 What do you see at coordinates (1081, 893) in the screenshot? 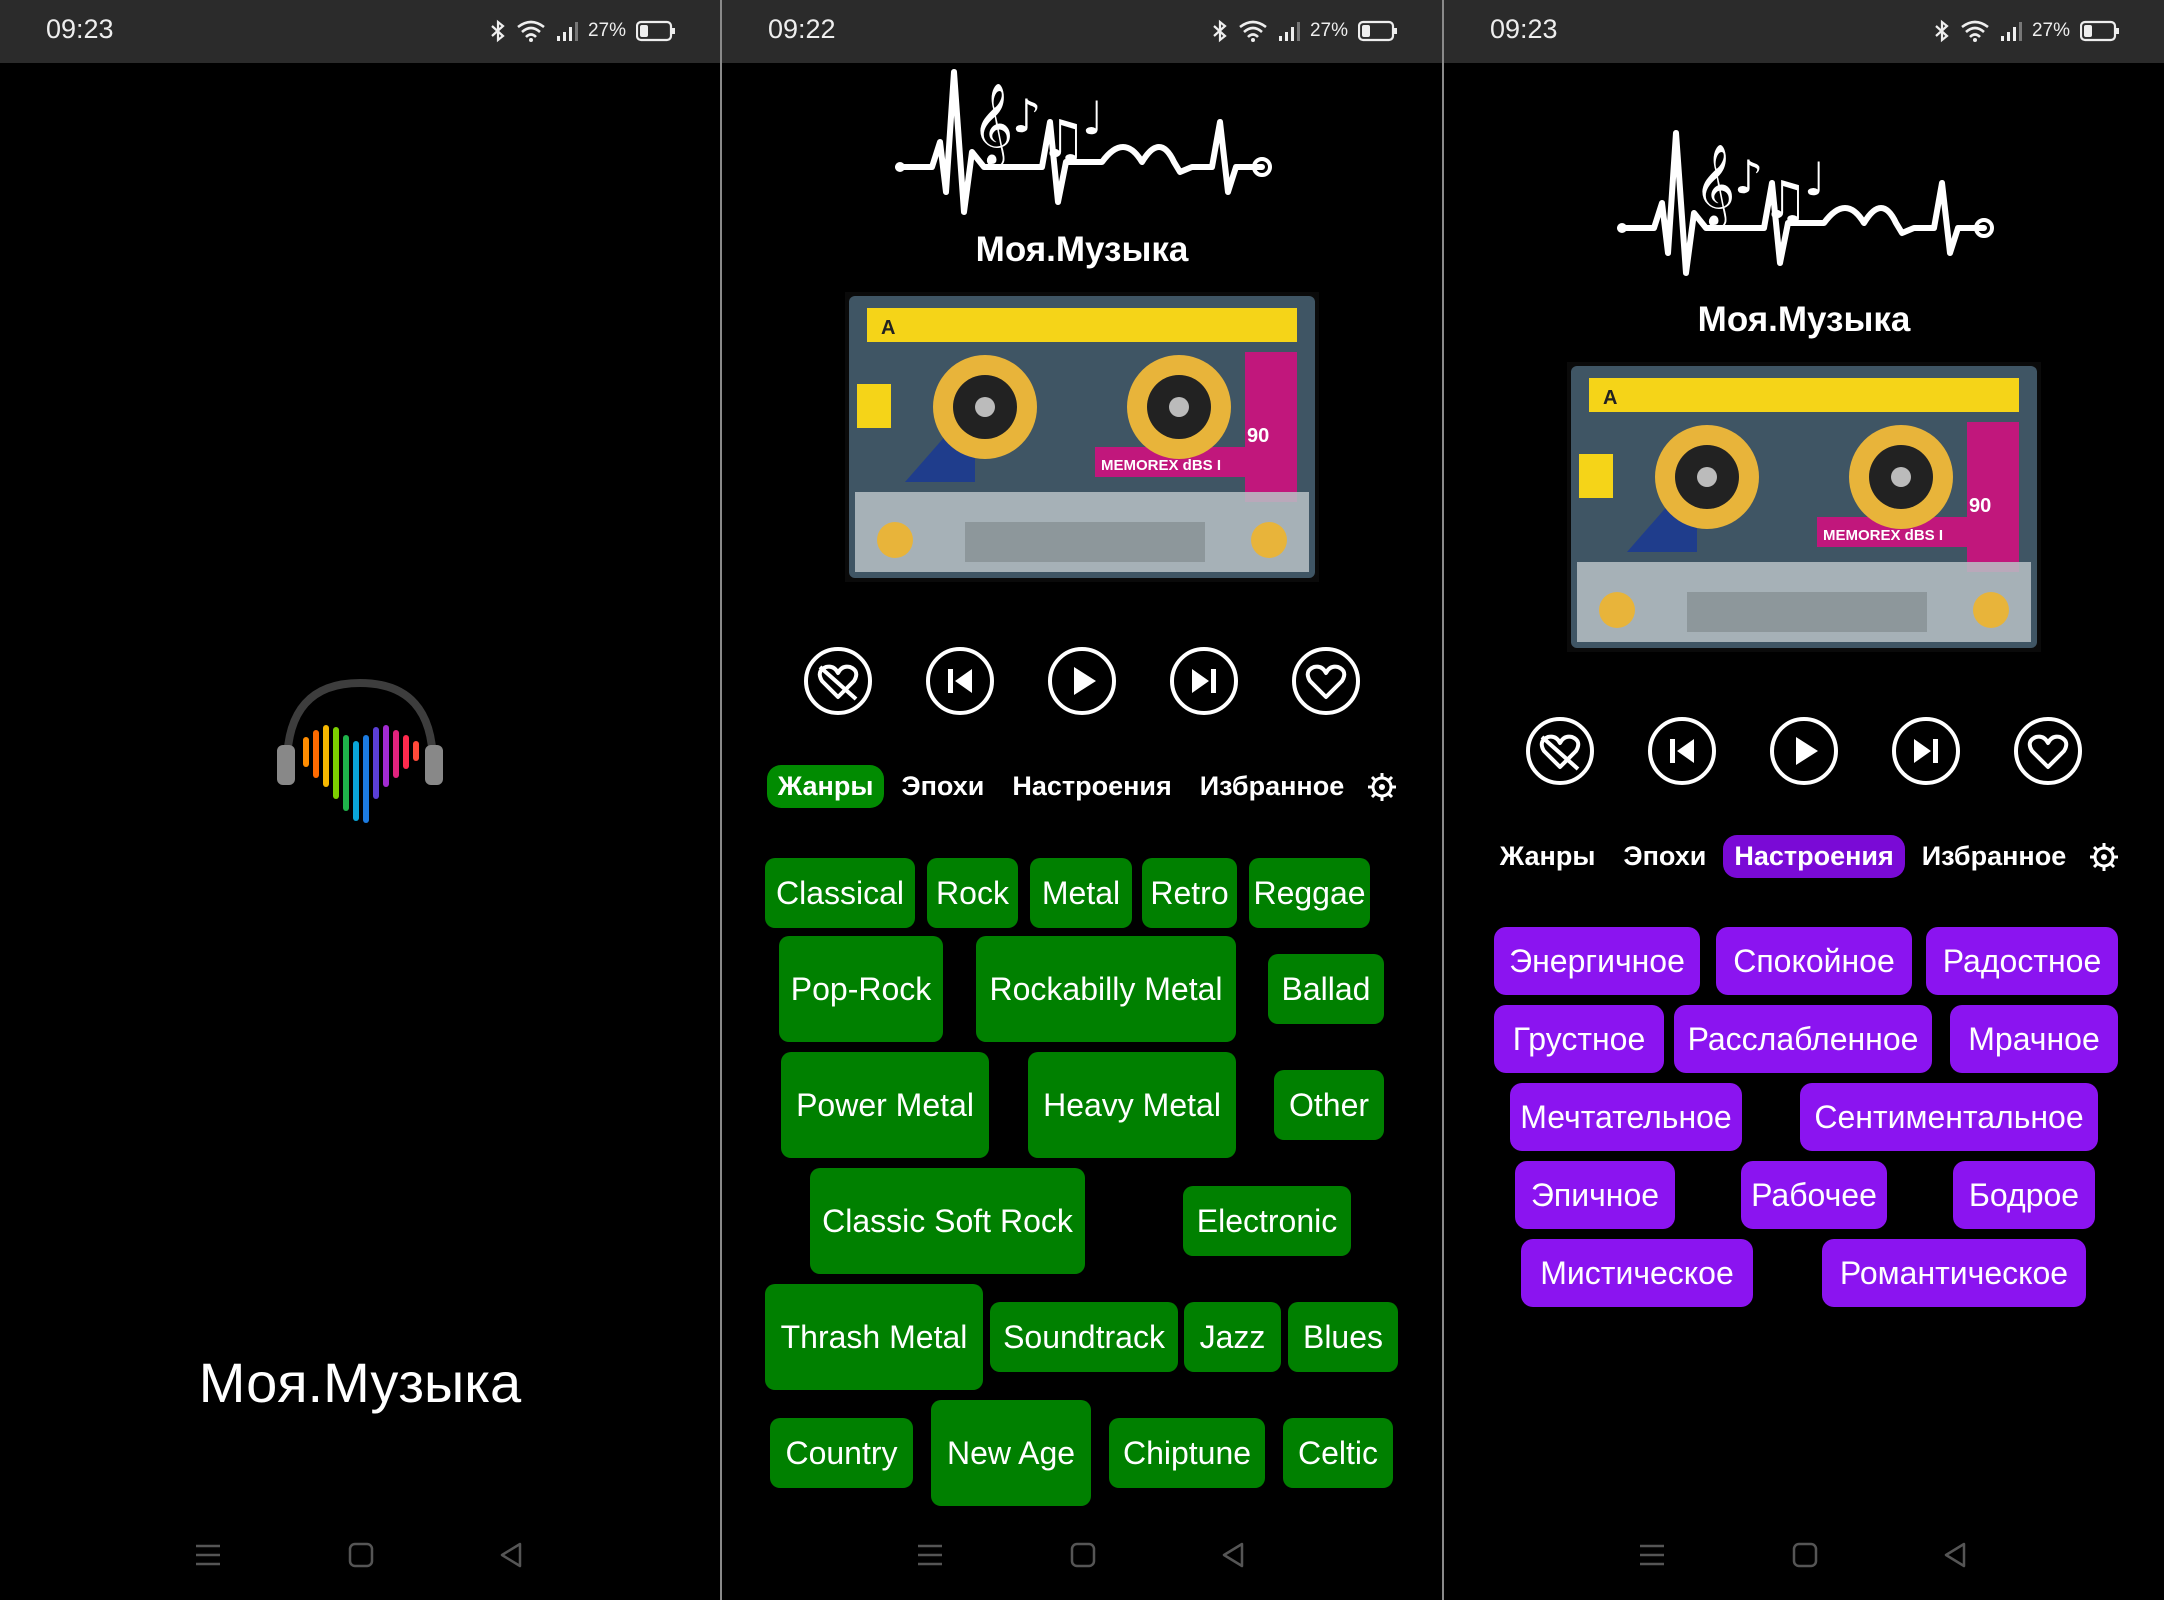
I see `genre-chip: Metal` at bounding box center [1081, 893].